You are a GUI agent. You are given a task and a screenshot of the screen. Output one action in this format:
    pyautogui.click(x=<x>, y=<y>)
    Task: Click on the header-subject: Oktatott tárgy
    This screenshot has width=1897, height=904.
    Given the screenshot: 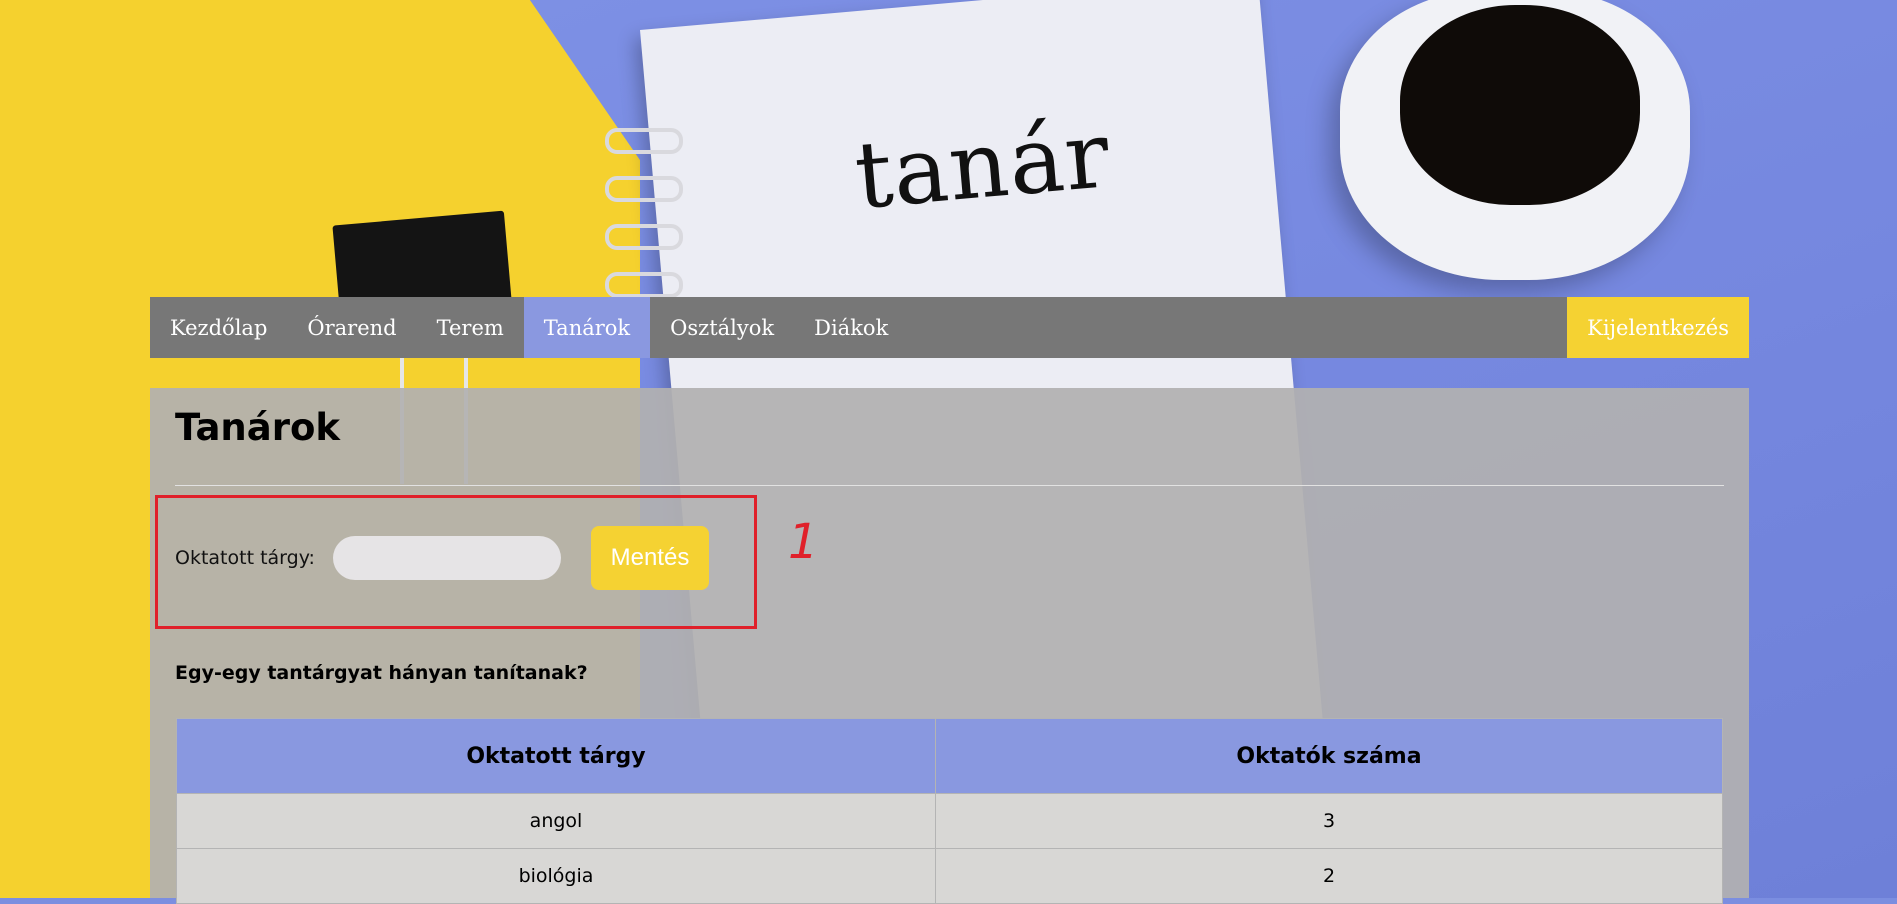 What is the action you would take?
    pyautogui.click(x=556, y=756)
    